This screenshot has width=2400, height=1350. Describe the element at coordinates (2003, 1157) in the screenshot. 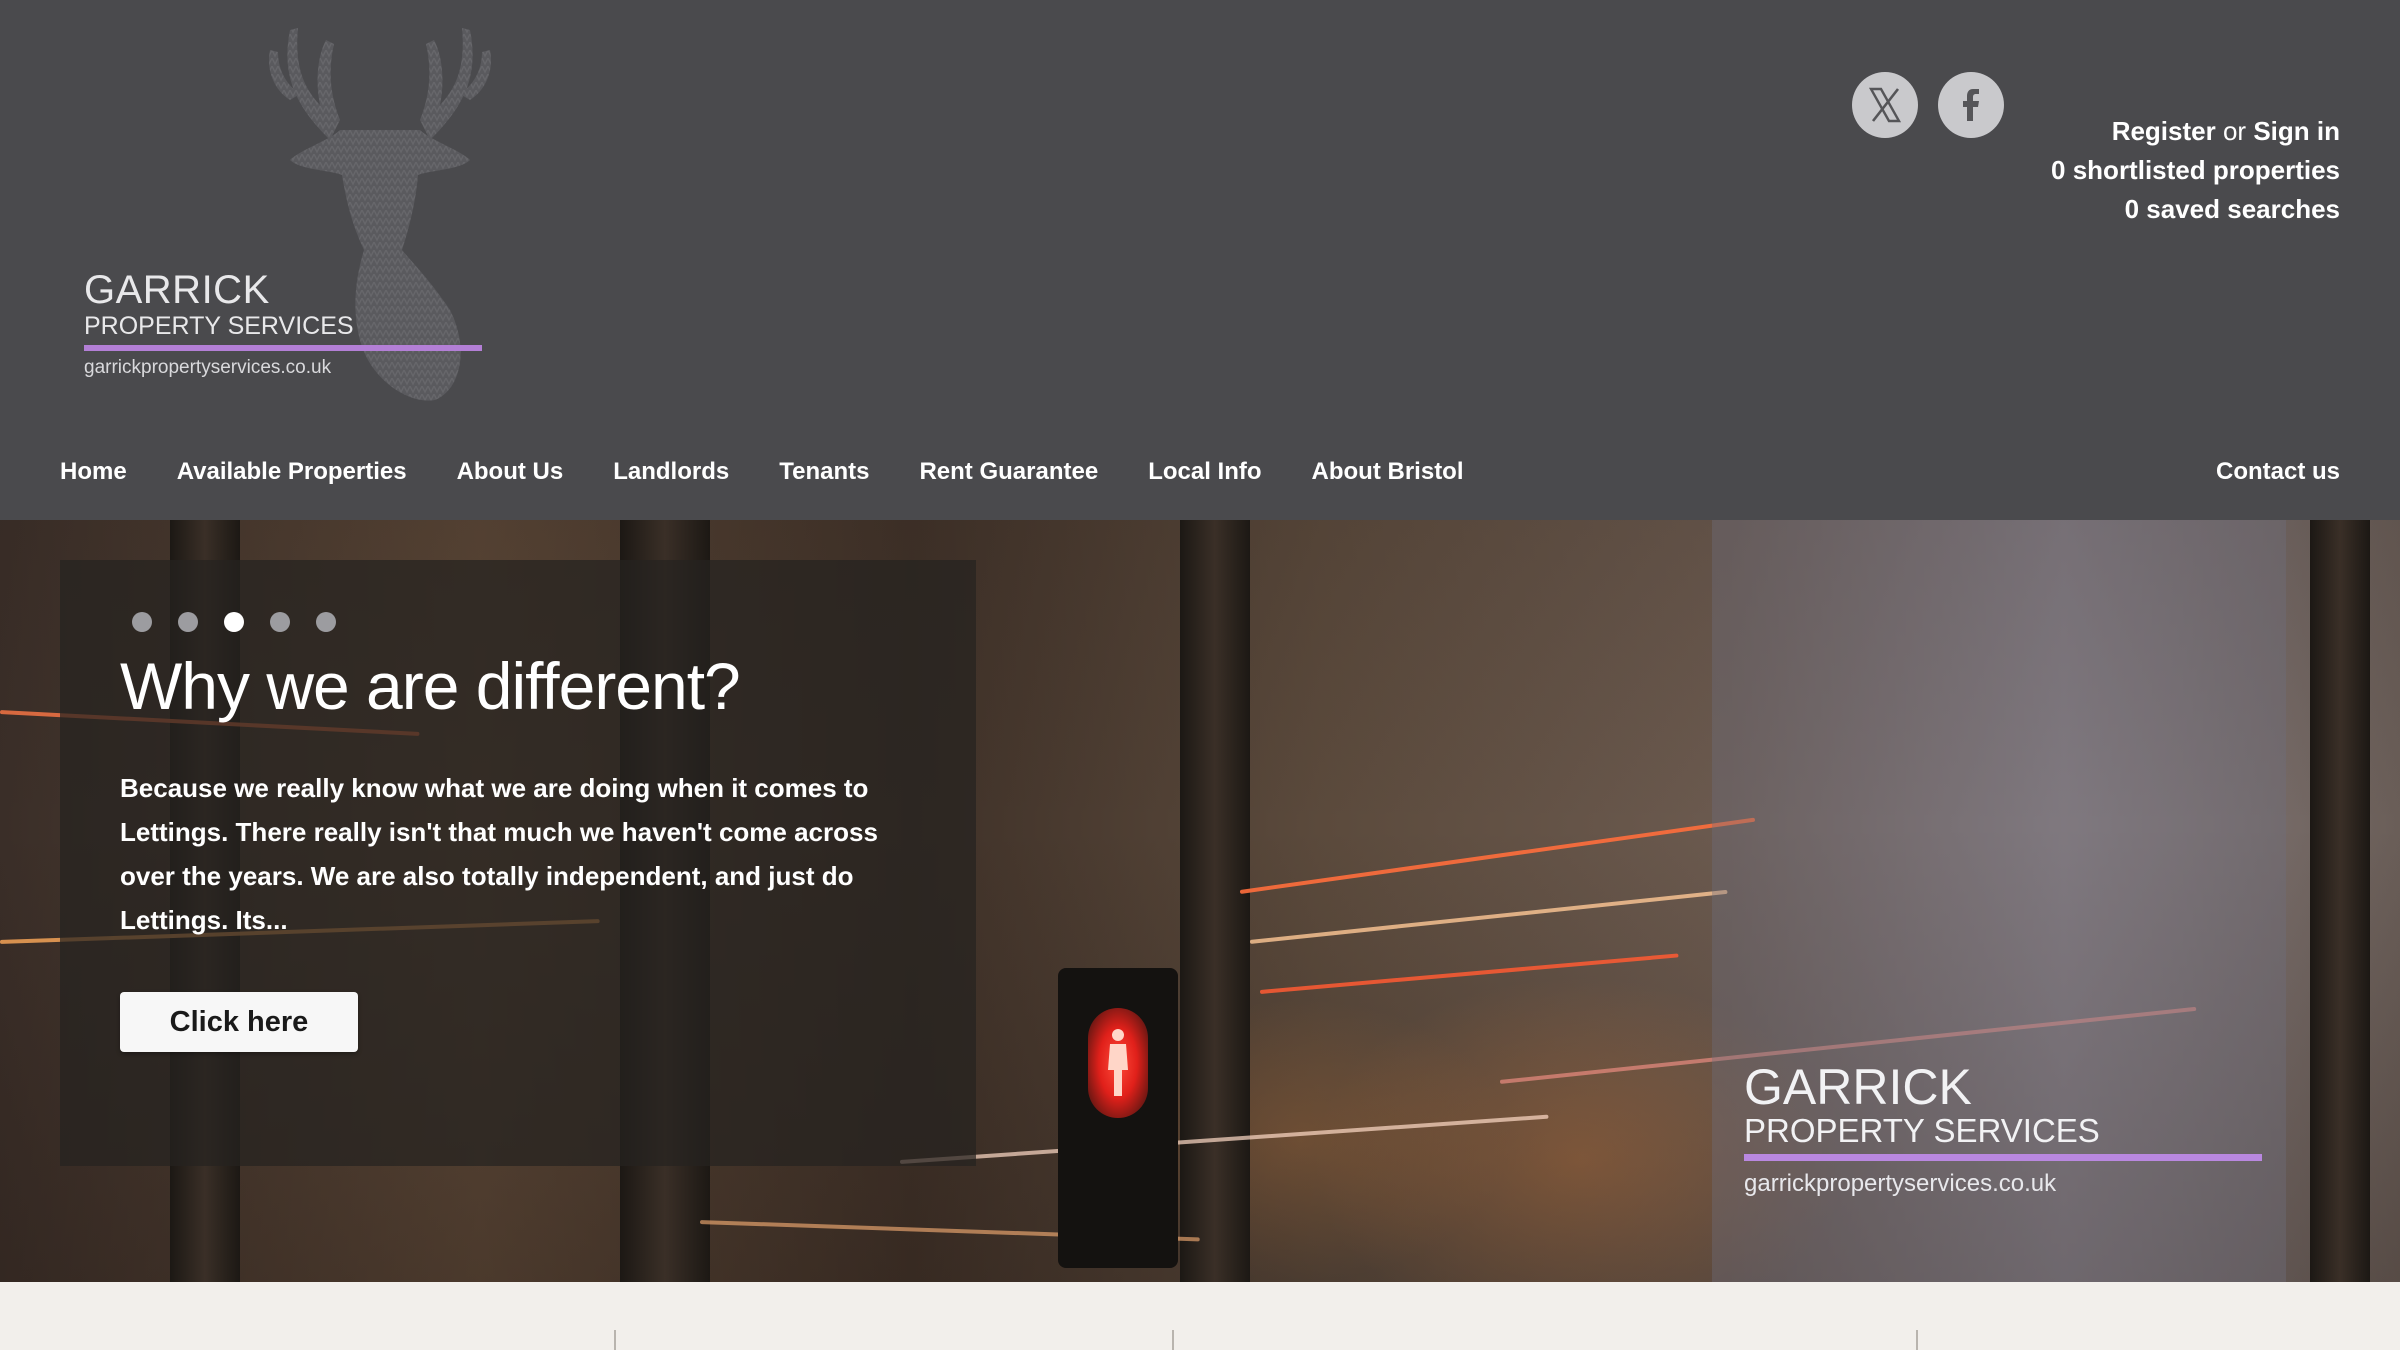

I see `overlay-accent-bar` at that location.